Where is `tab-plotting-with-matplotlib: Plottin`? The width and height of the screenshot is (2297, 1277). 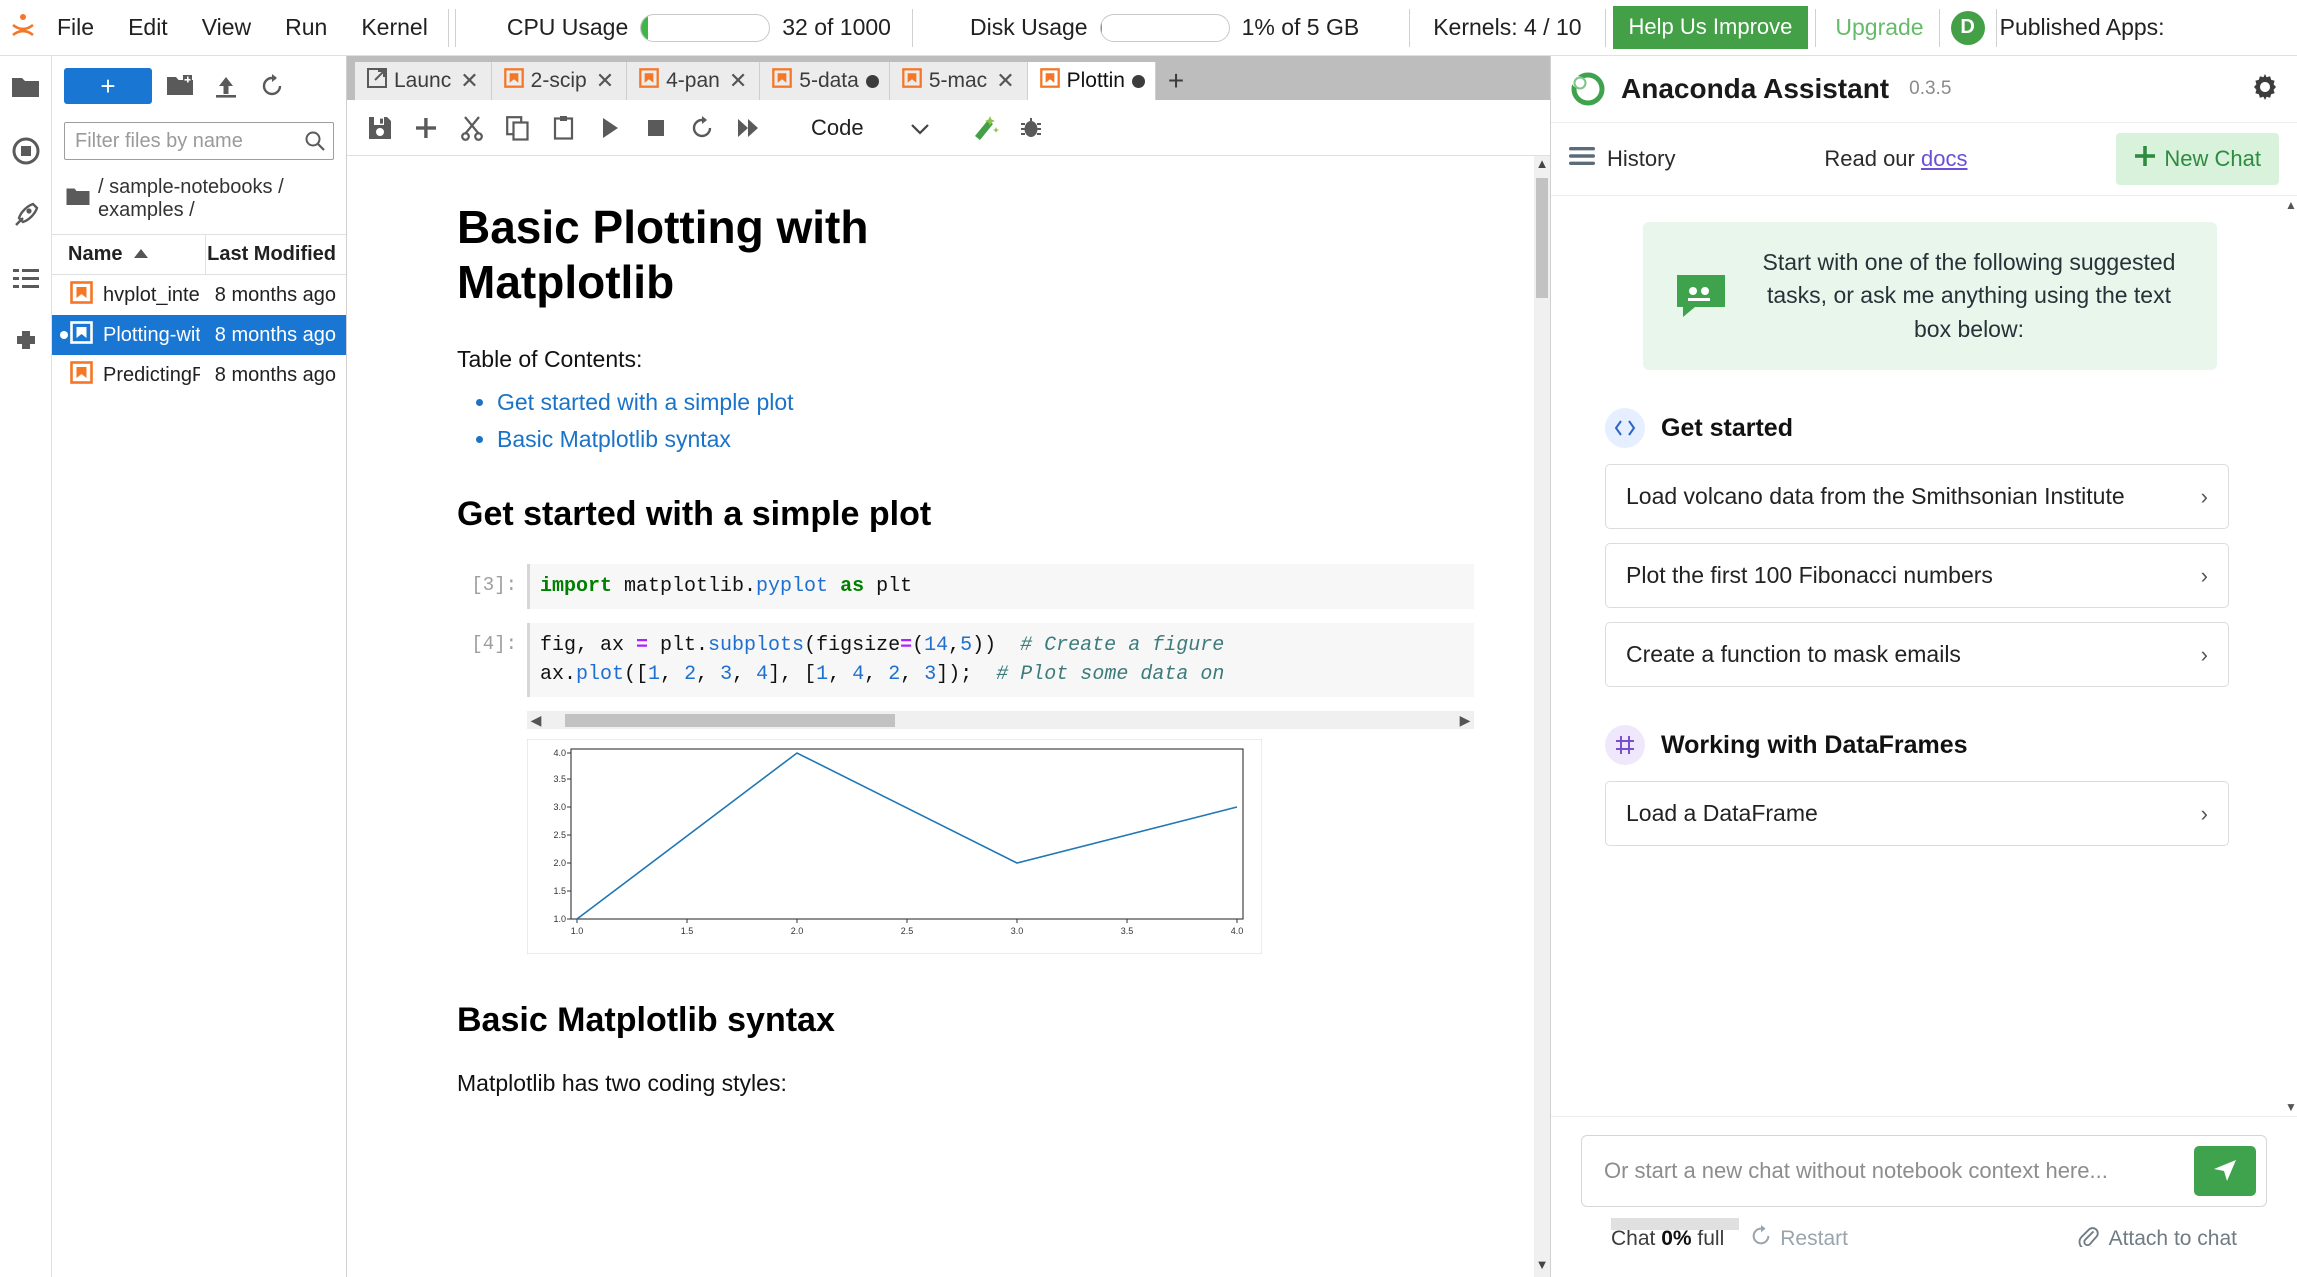
tab-plotting-with-matplotlib: Plottin is located at coordinates (1091, 81).